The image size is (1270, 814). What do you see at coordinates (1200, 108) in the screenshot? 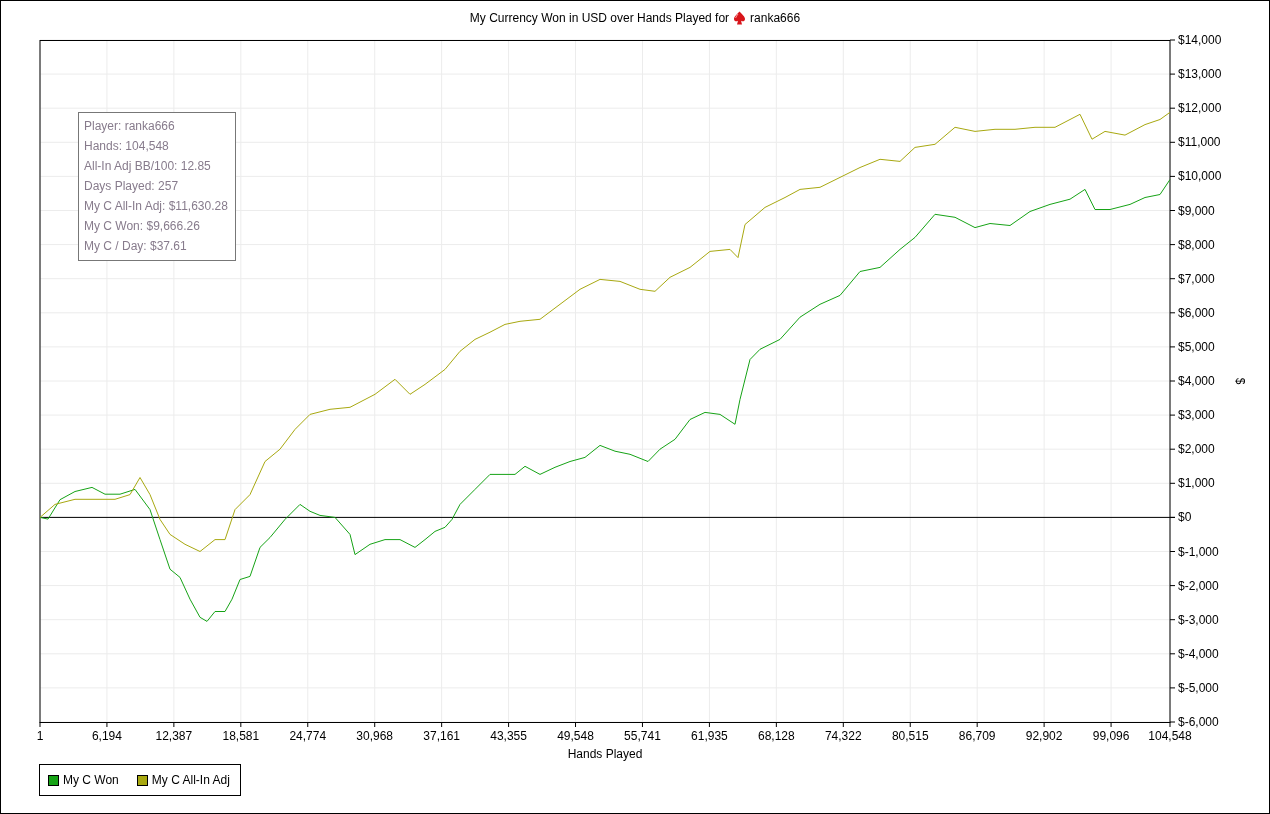
I see `y-tick-label: $12,000` at bounding box center [1200, 108].